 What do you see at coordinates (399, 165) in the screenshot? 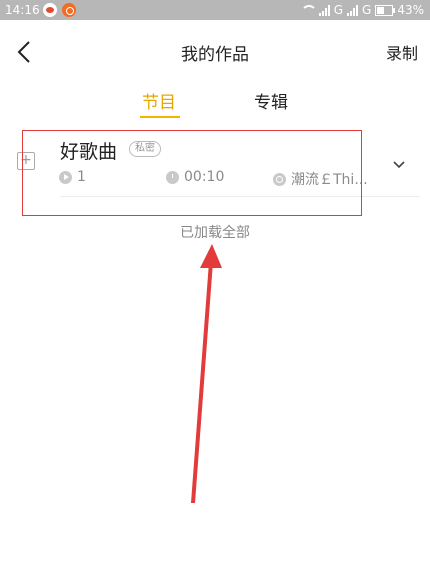
I see `chevron-down-icon` at bounding box center [399, 165].